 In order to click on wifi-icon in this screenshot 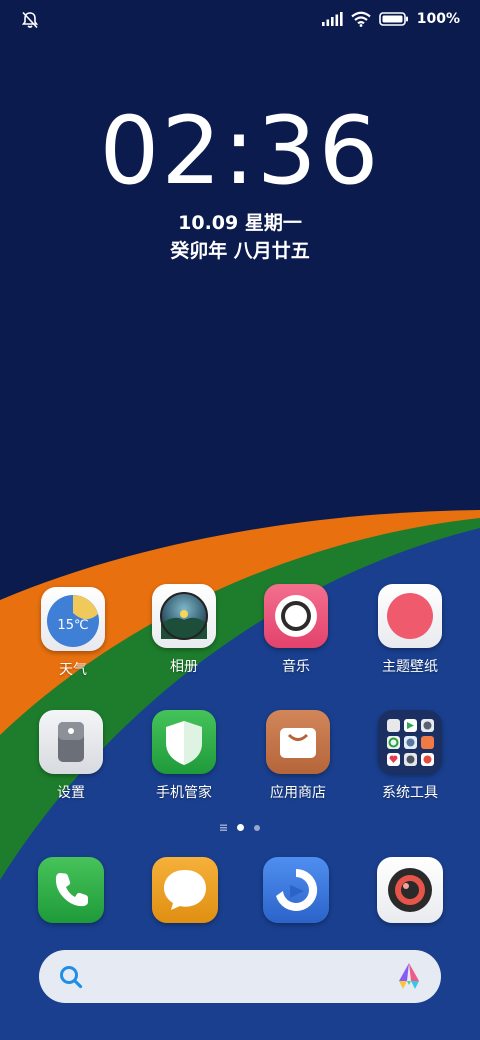, I will do `click(361, 19)`.